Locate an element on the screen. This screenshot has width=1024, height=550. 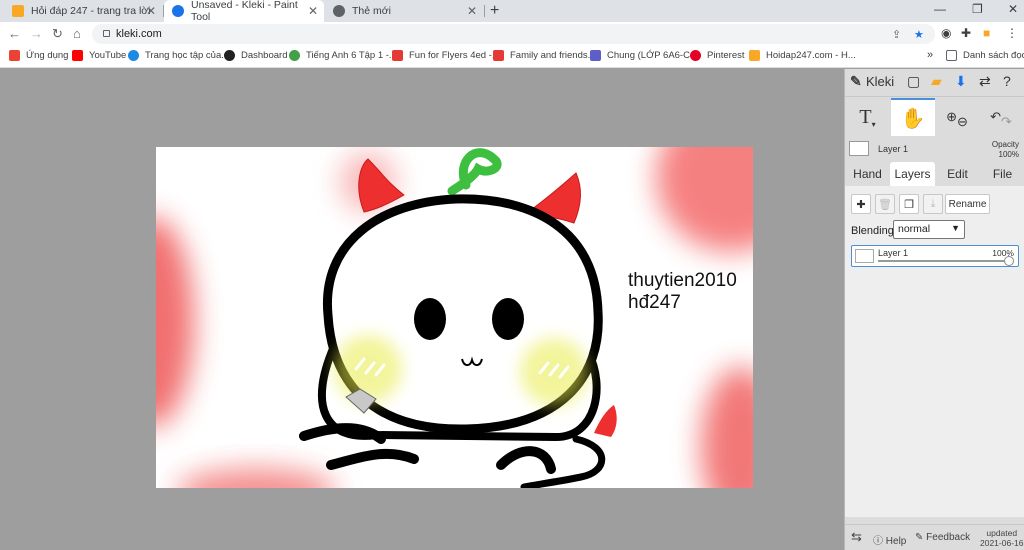
reload-icon: ↻ is located at coordinates (57, 34).